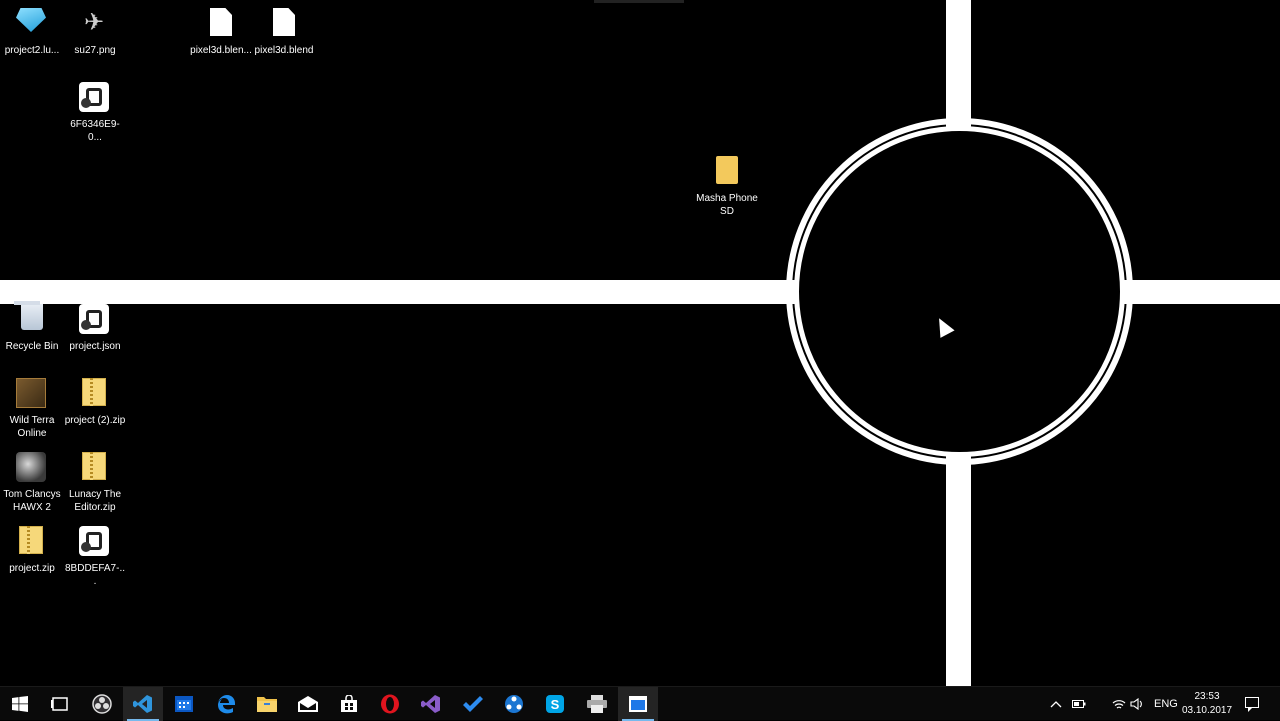 This screenshot has width=1280, height=721. I want to click on file-explorer-button, so click(267, 704).